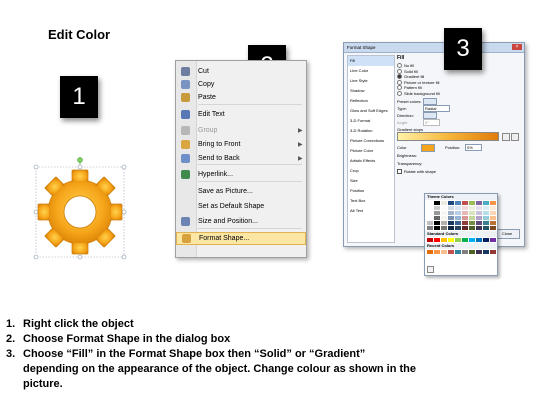 The height and width of the screenshot is (420, 560). I want to click on category-item: 3-D Format, so click(371, 121).